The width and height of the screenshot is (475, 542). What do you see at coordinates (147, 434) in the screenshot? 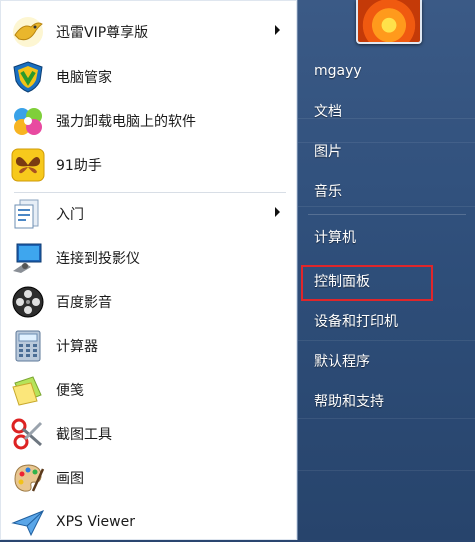
I see `program-item-snipping-tool: 截图工具` at bounding box center [147, 434].